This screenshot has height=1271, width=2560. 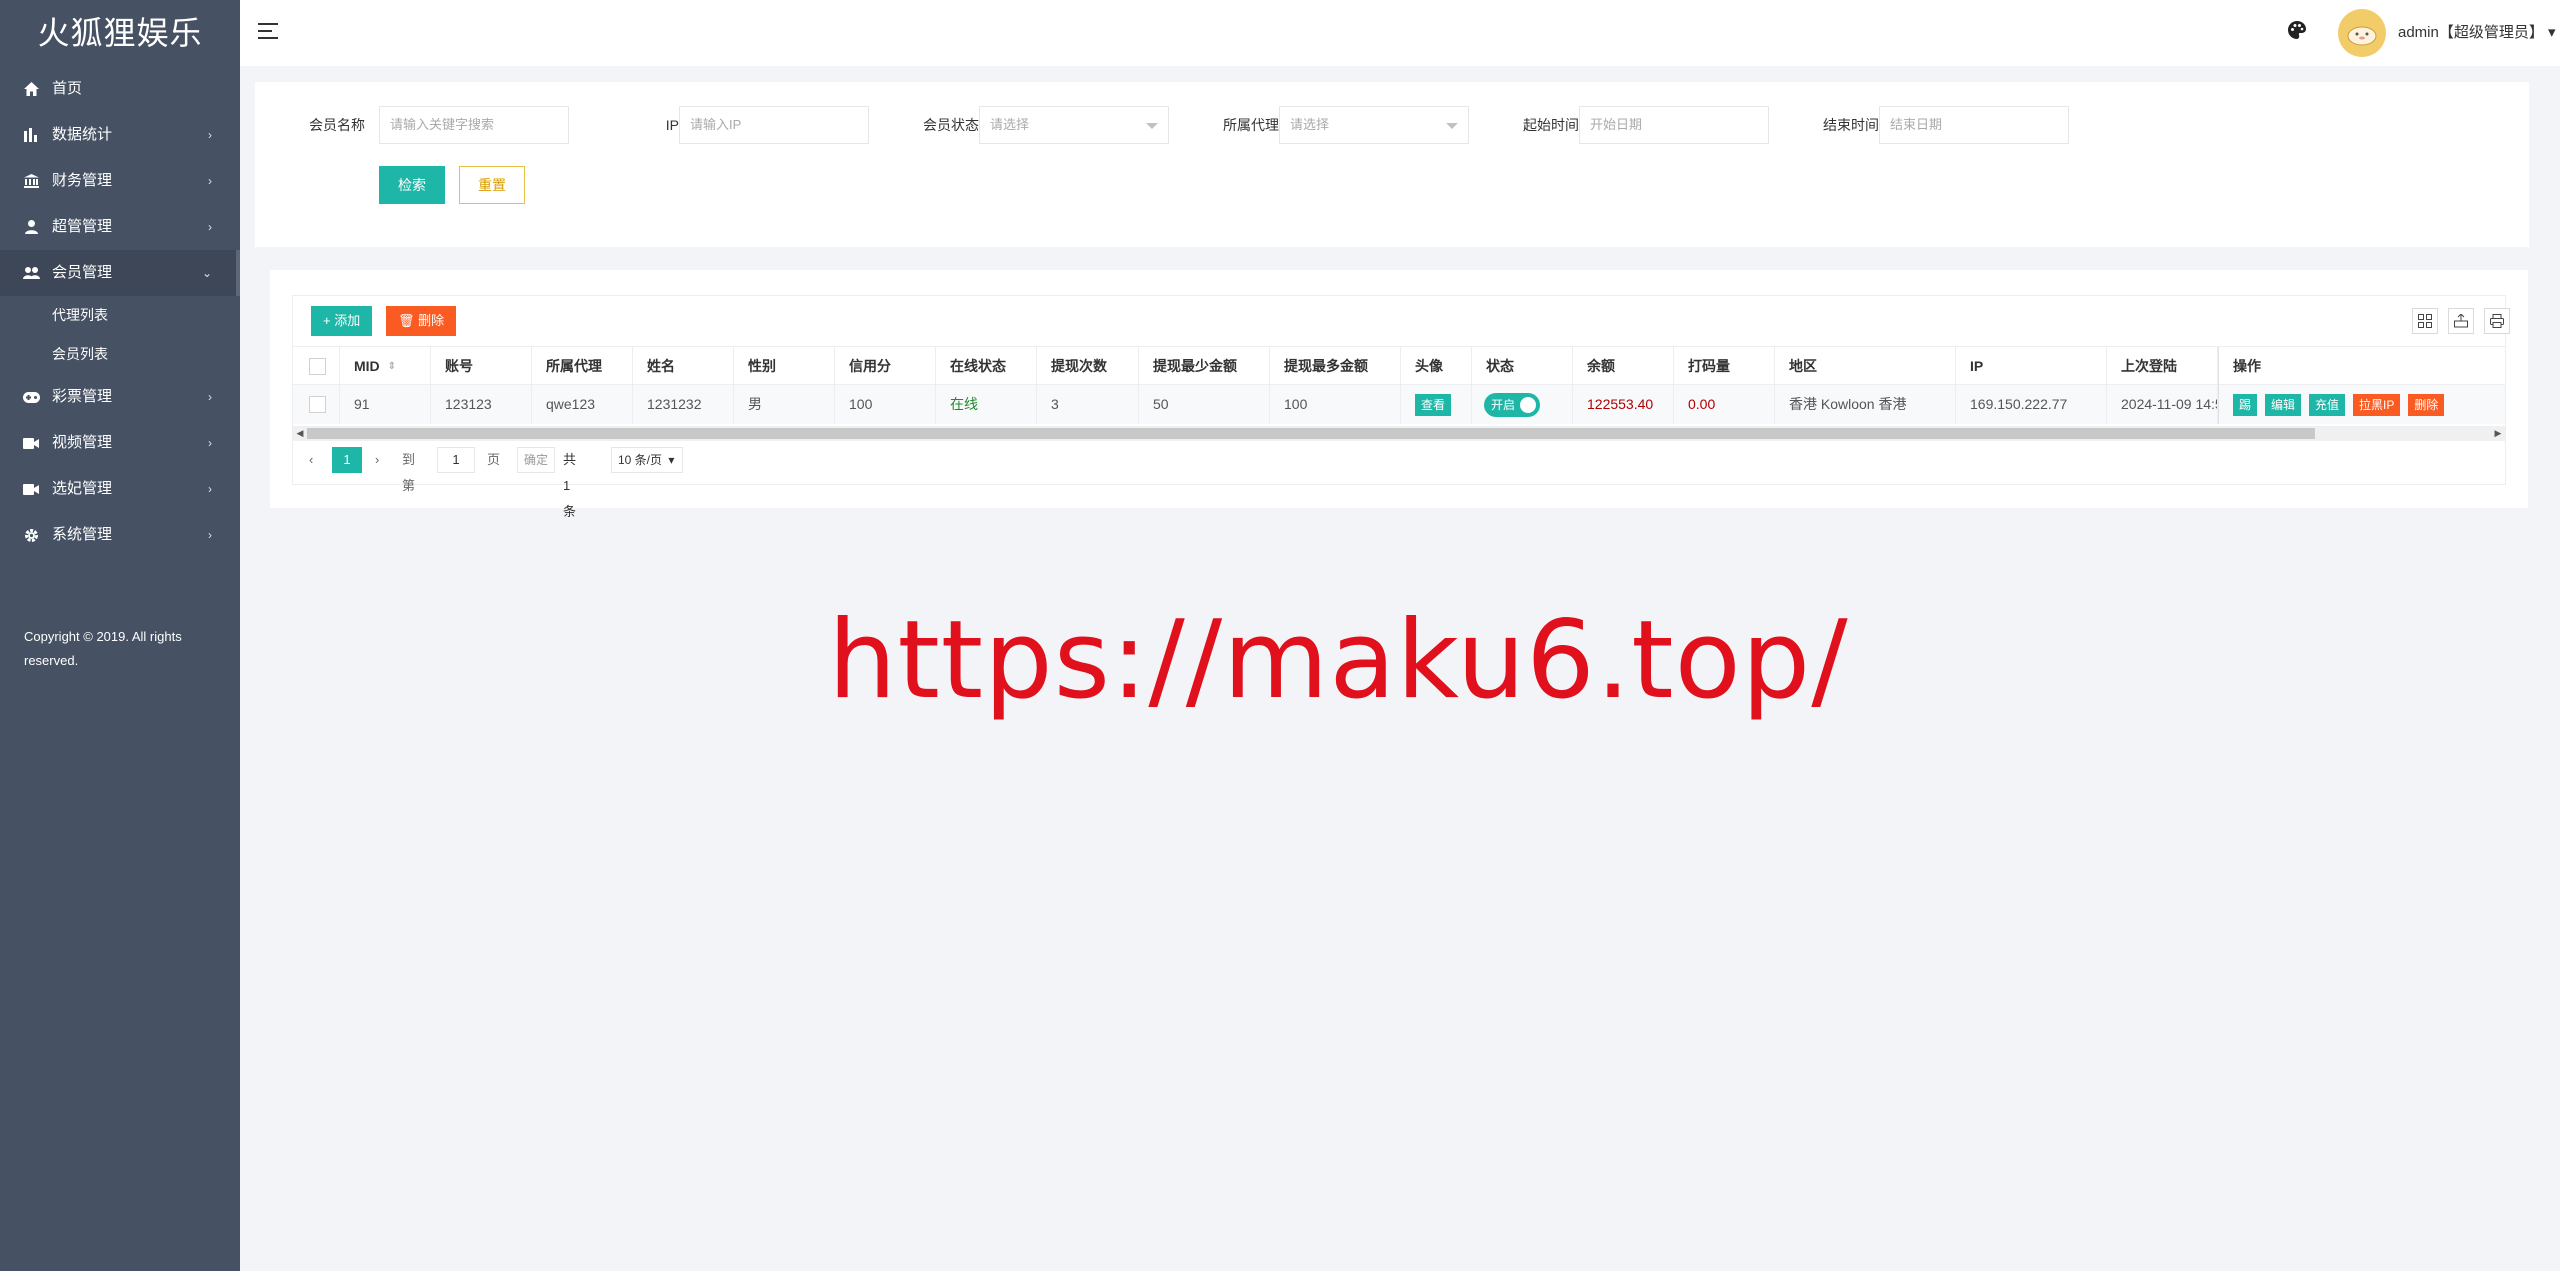 What do you see at coordinates (82, 534) in the screenshot?
I see `sidebar-item-label: 系统管理` at bounding box center [82, 534].